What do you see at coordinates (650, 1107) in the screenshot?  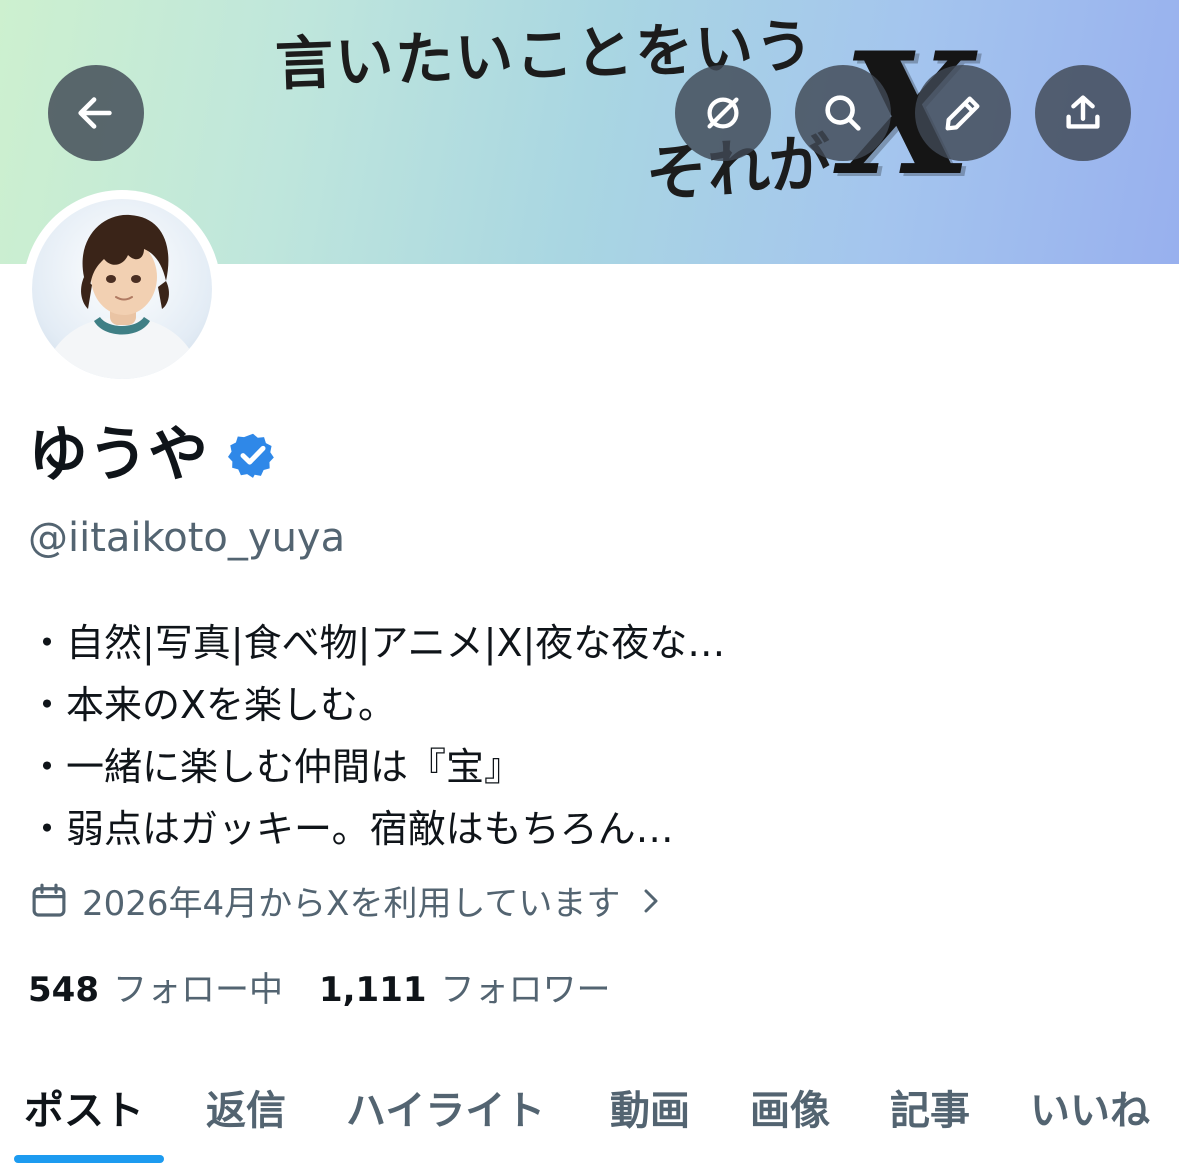 I see `tab-videos: 動画` at bounding box center [650, 1107].